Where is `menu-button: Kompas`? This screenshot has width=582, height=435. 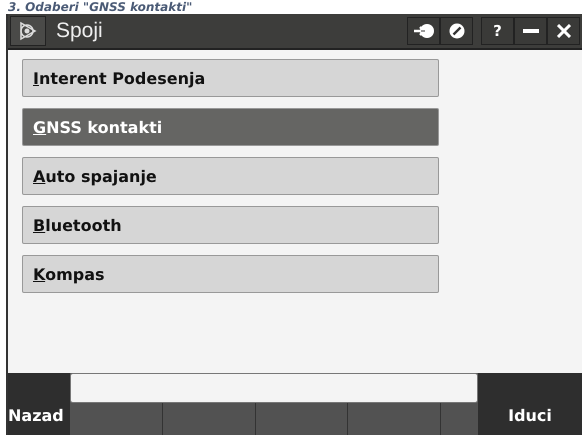 menu-button: Kompas is located at coordinates (230, 274).